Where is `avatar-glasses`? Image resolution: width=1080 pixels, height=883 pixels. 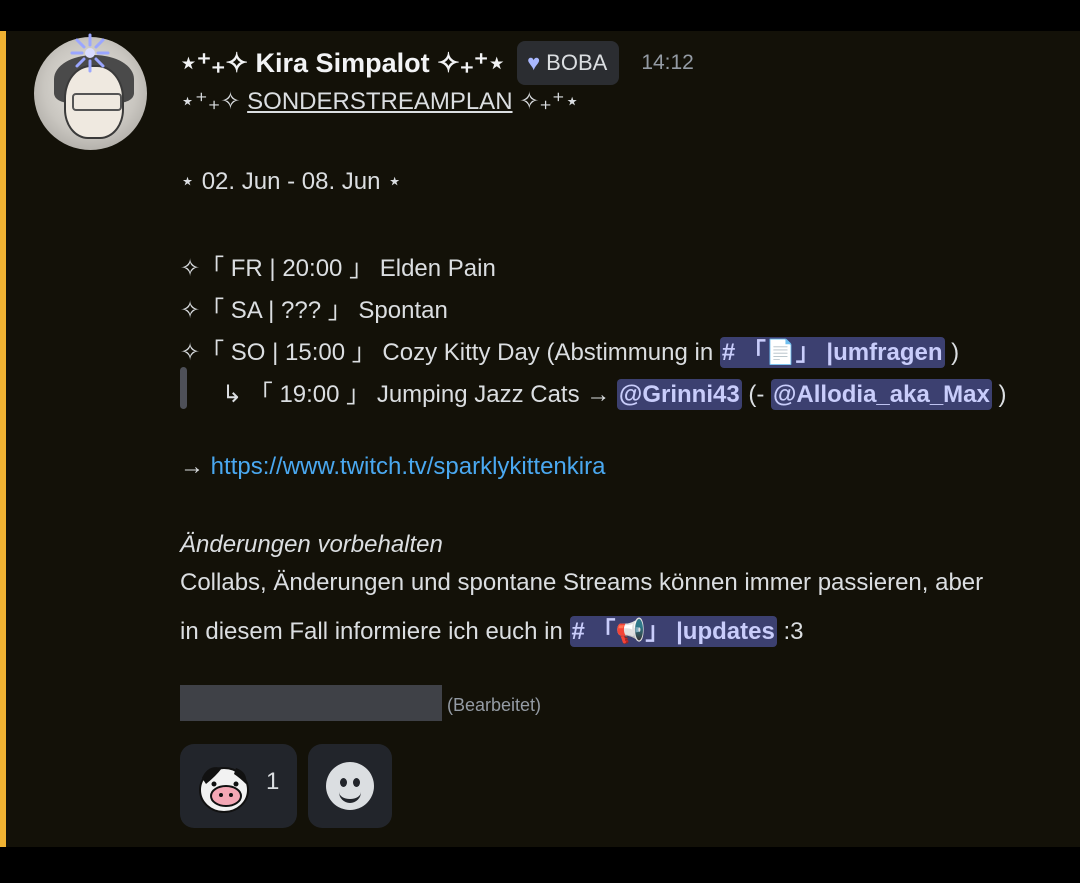
avatar-glasses is located at coordinates (97, 102).